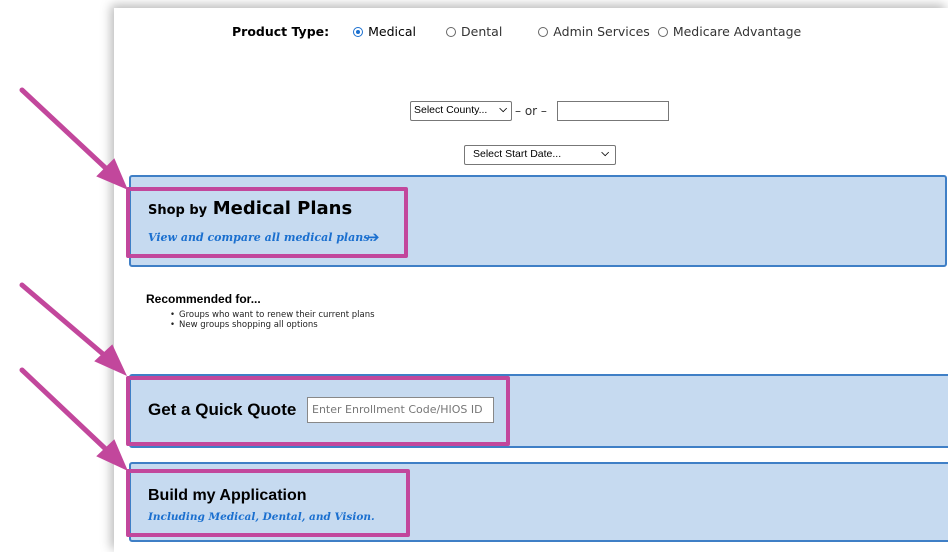 Image resolution: width=948 pixels, height=552 pixels. What do you see at coordinates (73, 279) in the screenshot?
I see `annotation-arrows` at bounding box center [73, 279].